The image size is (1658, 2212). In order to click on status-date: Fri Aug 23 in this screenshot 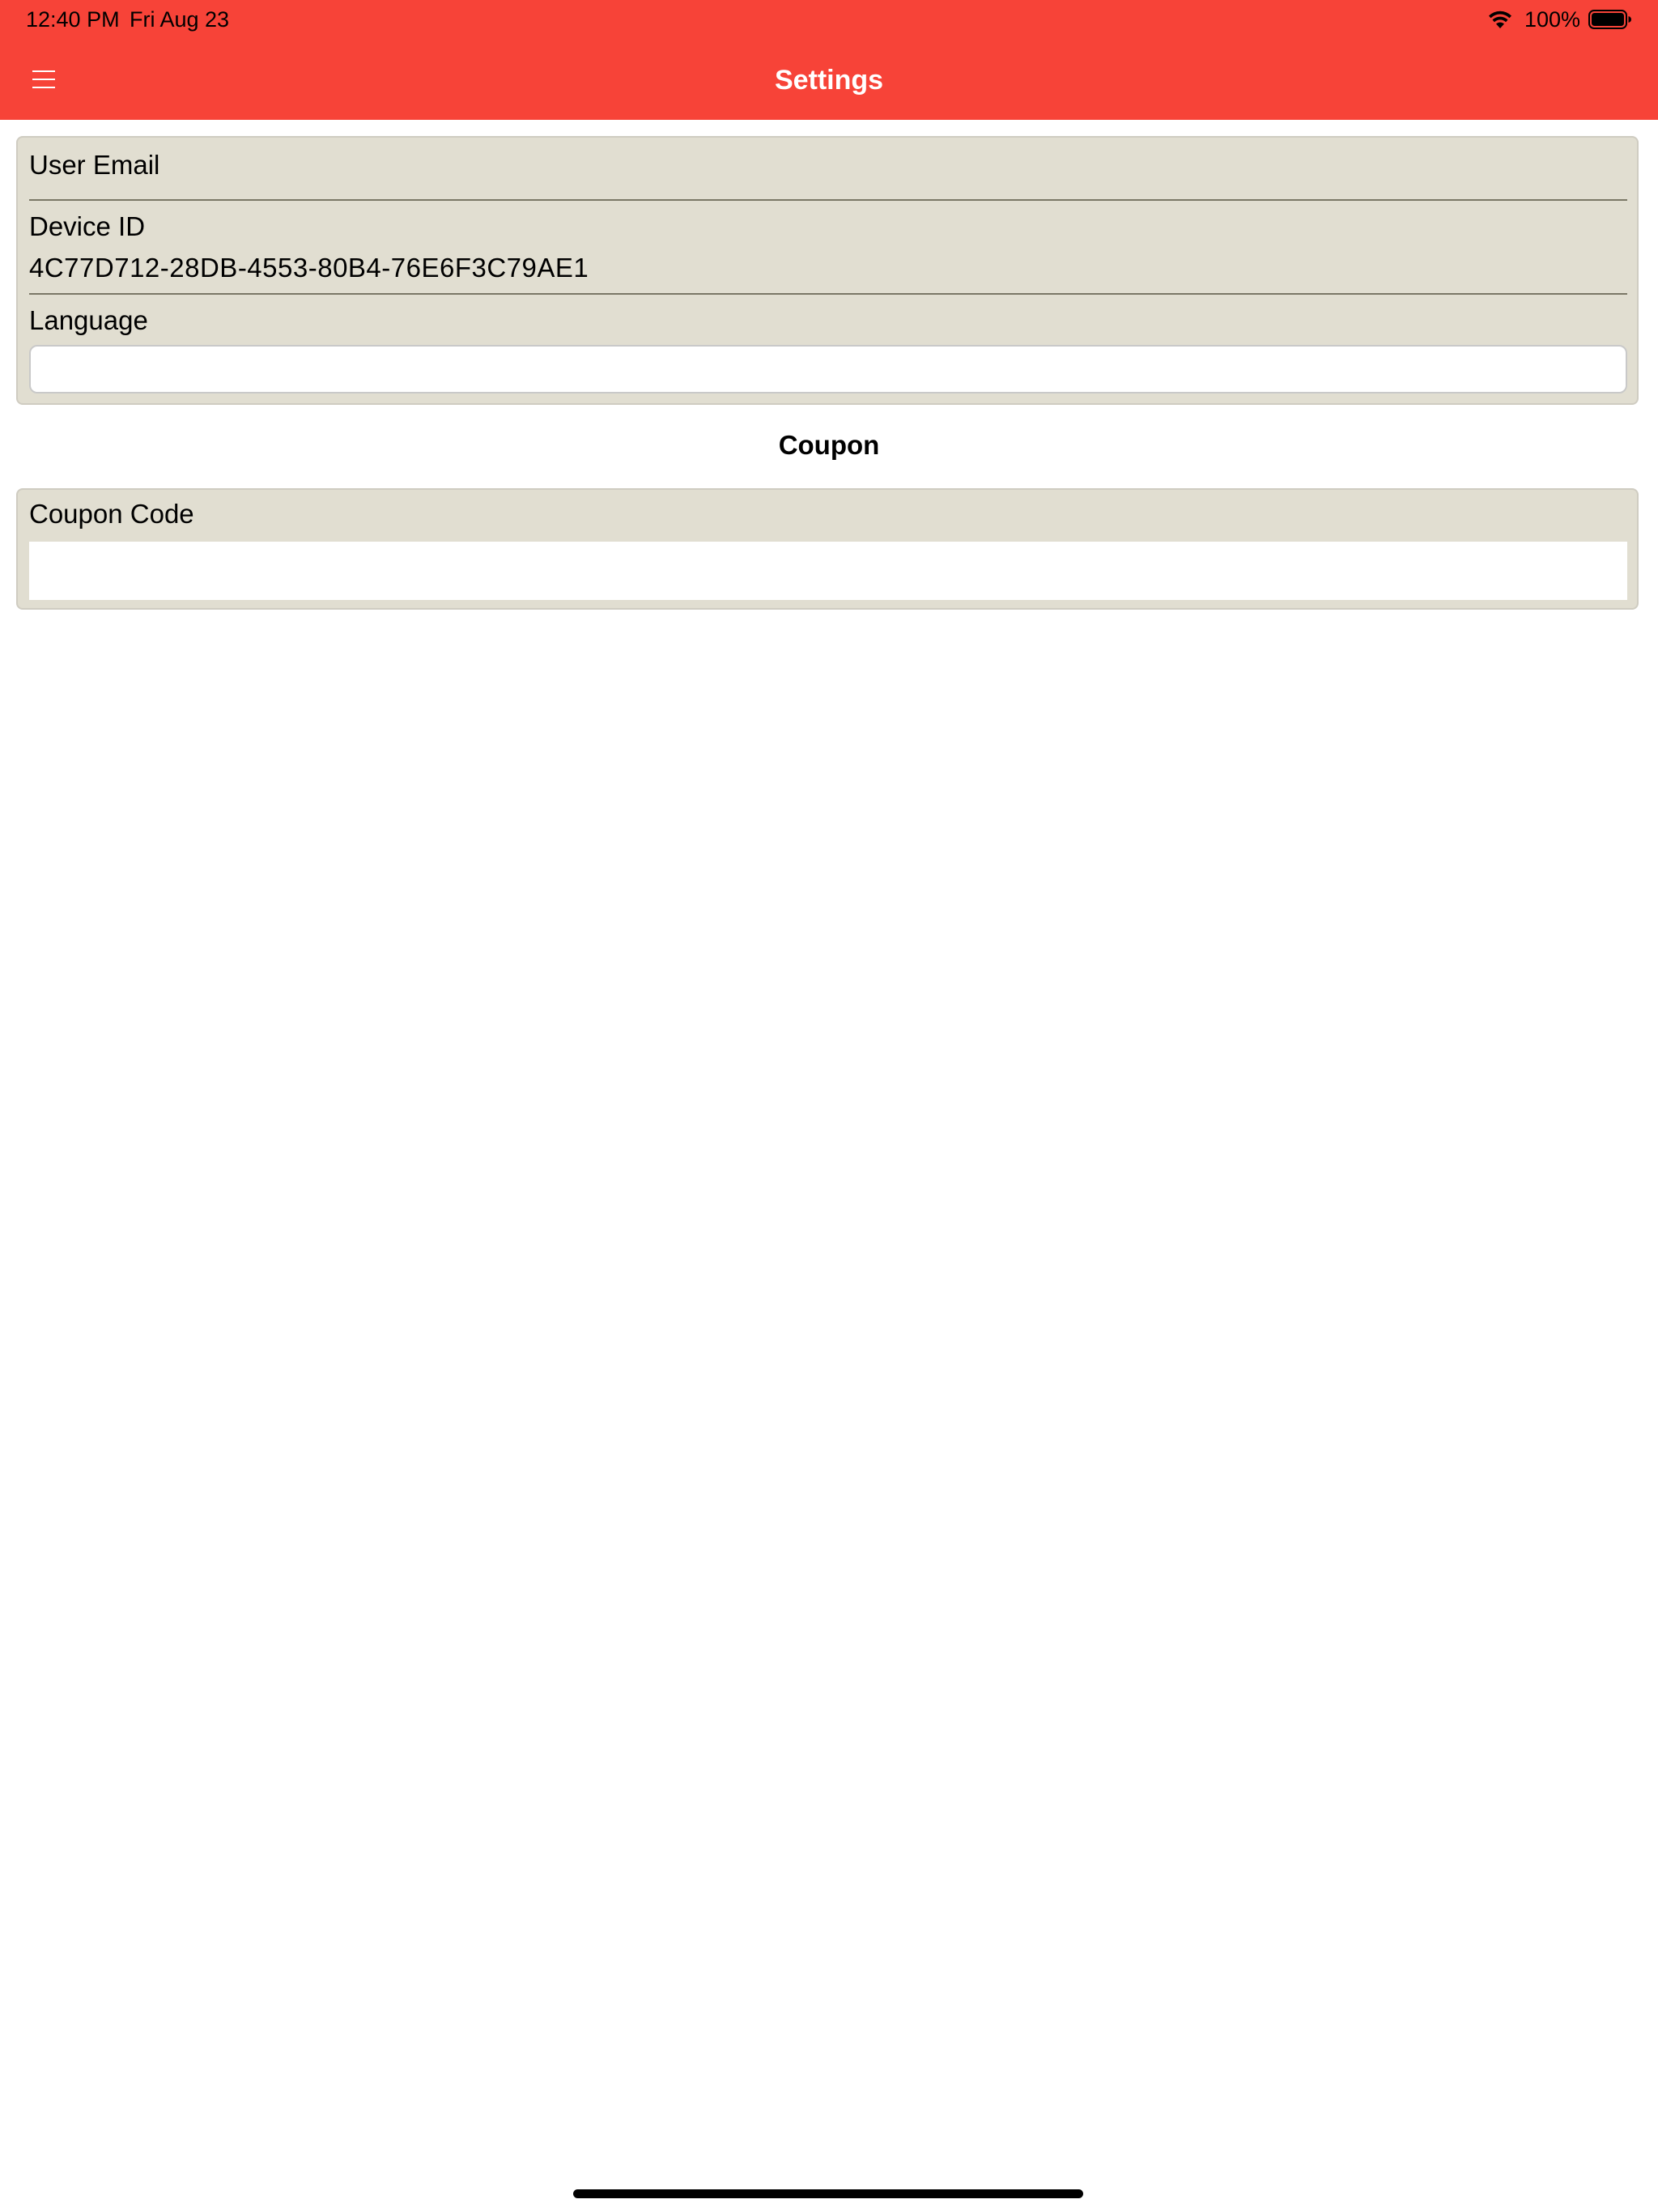, I will do `click(180, 19)`.